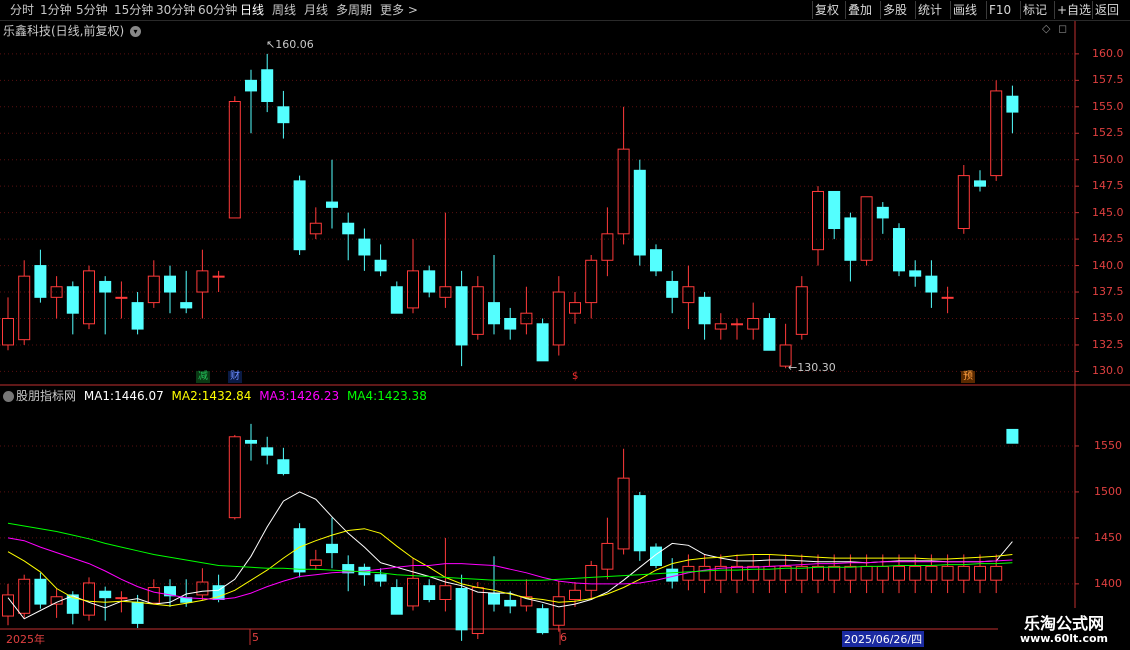  Describe the element at coordinates (968, 377) in the screenshot. I see `marker-yu: 预` at that location.